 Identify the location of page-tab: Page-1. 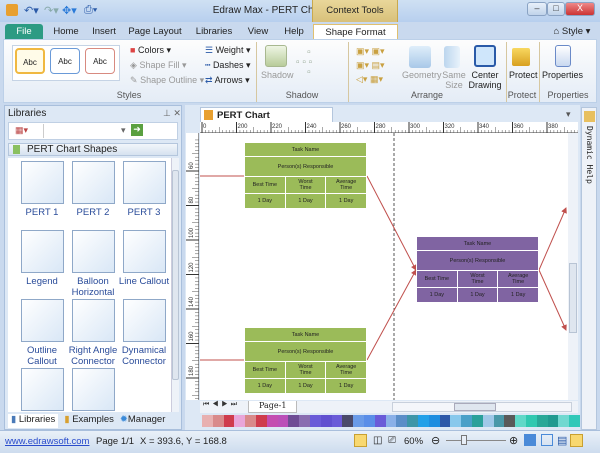
(273, 407).